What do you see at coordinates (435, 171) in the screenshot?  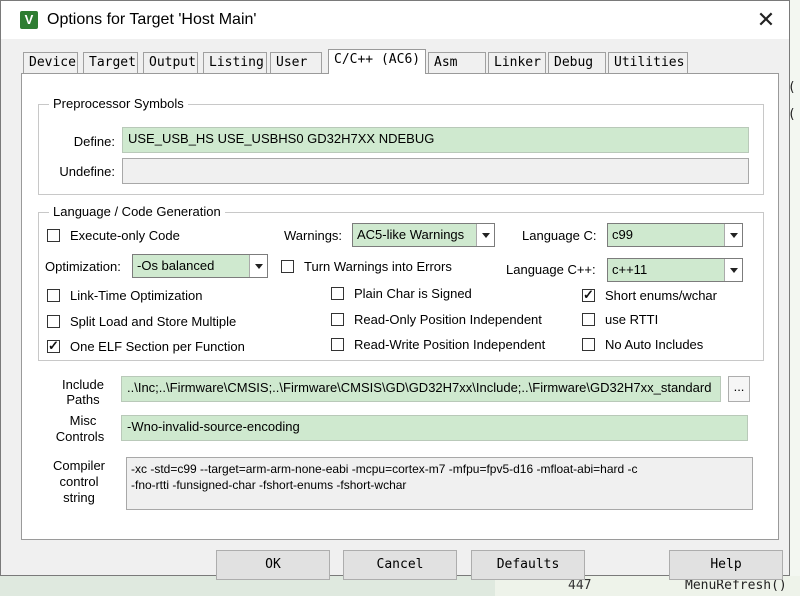 I see `undefine-field` at bounding box center [435, 171].